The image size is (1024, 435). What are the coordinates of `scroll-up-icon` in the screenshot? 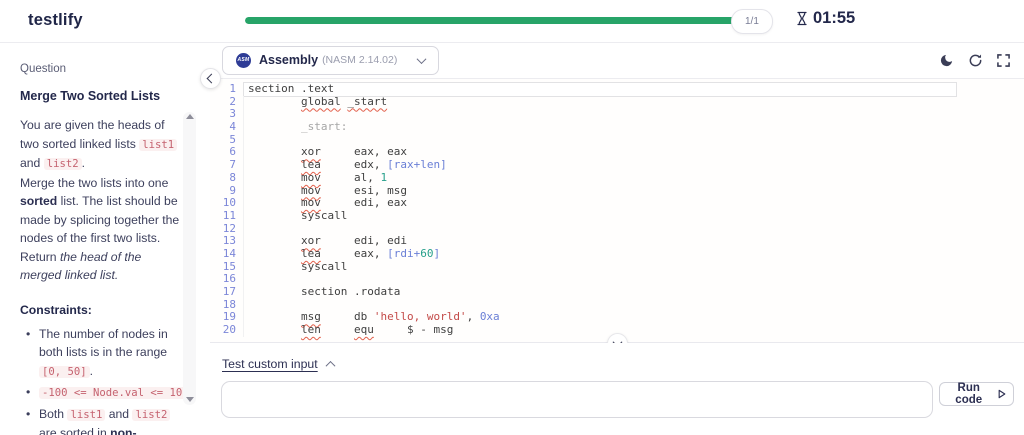 It's located at (190, 116).